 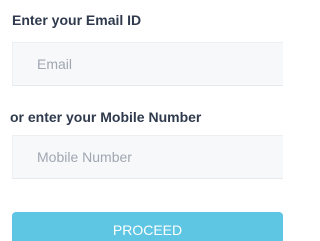 I want to click on email-input, so click(x=148, y=64).